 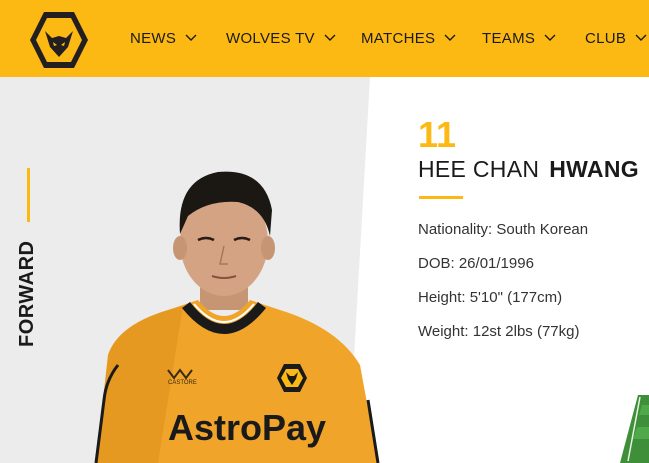 What do you see at coordinates (441, 197) in the screenshot?
I see `name-underline` at bounding box center [441, 197].